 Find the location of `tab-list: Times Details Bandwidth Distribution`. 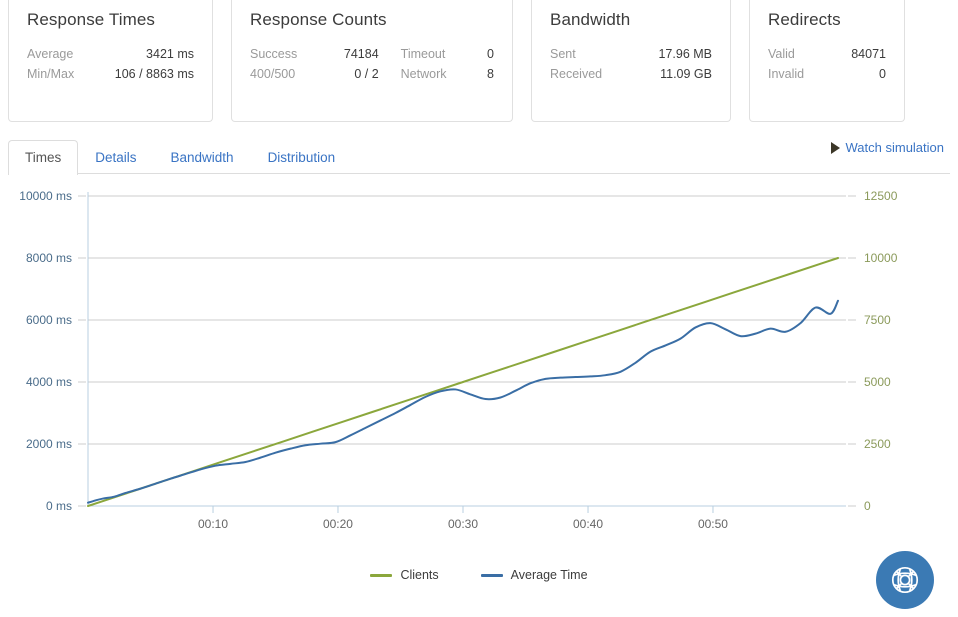

tab-list: Times Details Bandwidth Distribution is located at coordinates (479, 150).